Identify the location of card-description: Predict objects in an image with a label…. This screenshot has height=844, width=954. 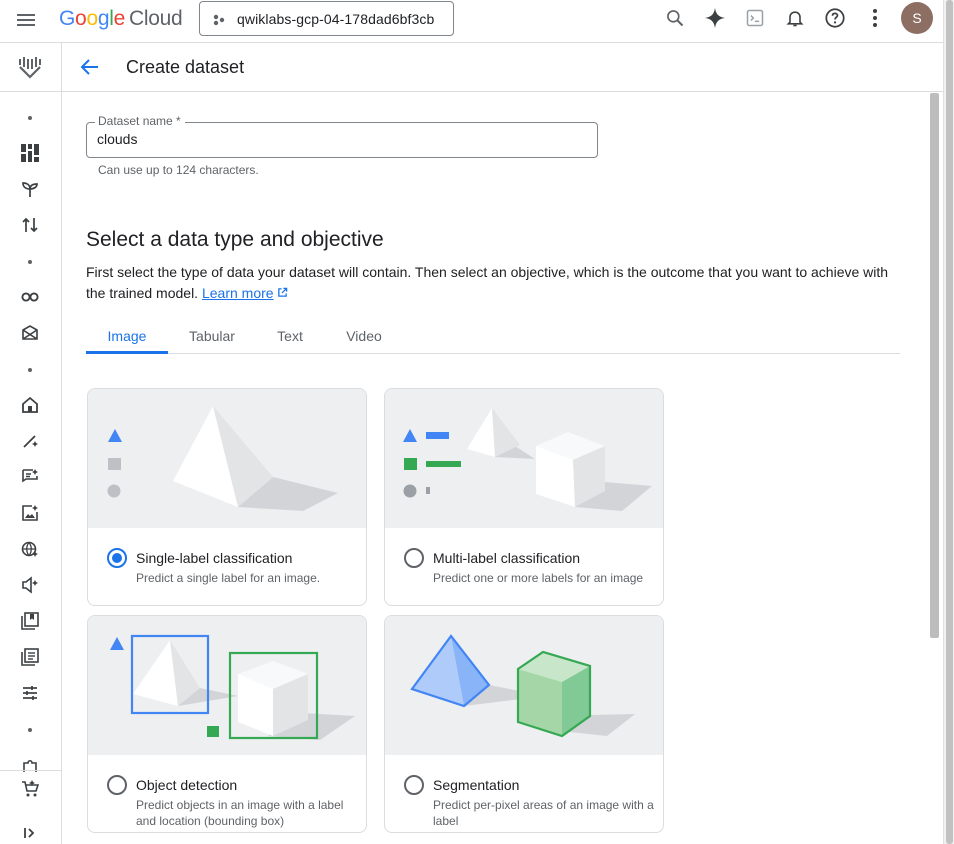
(240, 813).